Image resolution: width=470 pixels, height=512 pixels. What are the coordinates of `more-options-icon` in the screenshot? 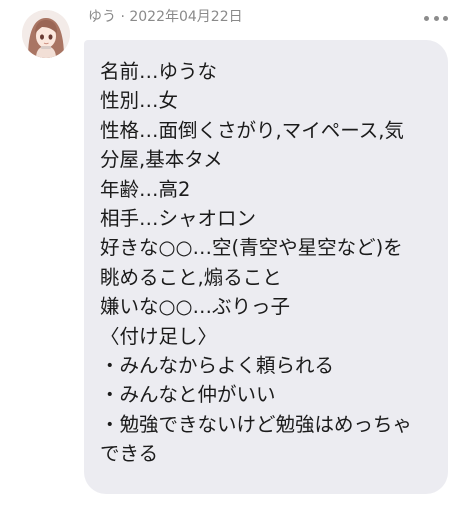 It's located at (436, 18).